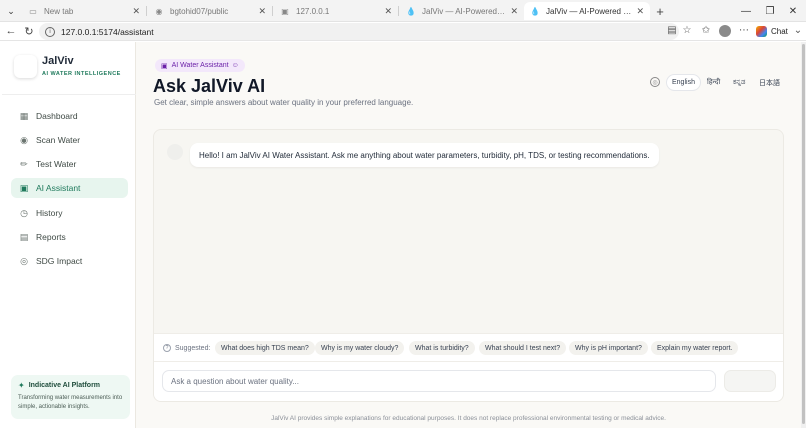 This screenshot has height=428, width=806. Describe the element at coordinates (336, 11) in the screenshot. I see `browser-tab: ▣ 127.0.0.1 ✕` at that location.